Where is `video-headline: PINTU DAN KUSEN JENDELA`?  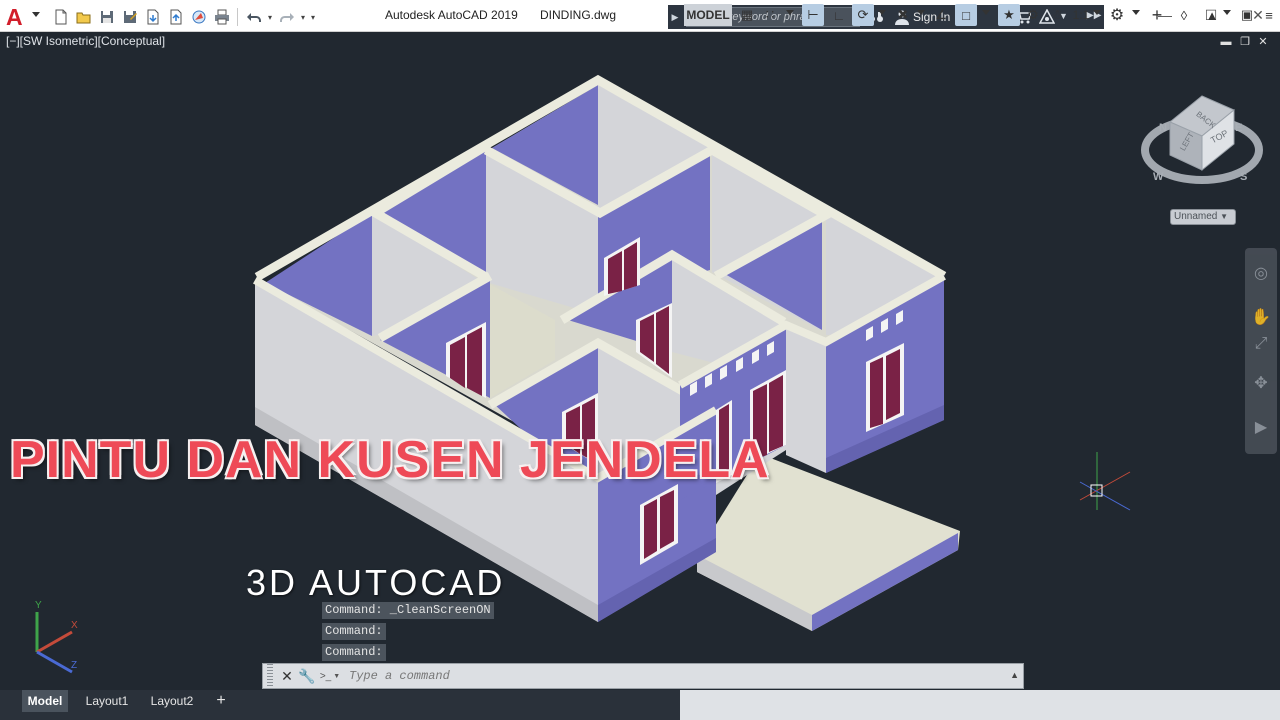
video-headline: PINTU DAN KUSEN JENDELA is located at coordinates (390, 460).